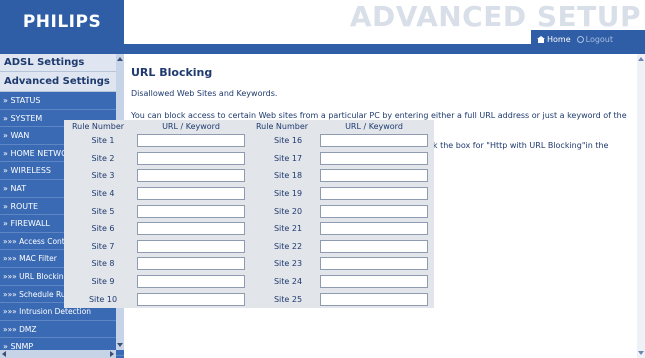  What do you see at coordinates (580, 39) in the screenshot?
I see `logout-icon` at bounding box center [580, 39].